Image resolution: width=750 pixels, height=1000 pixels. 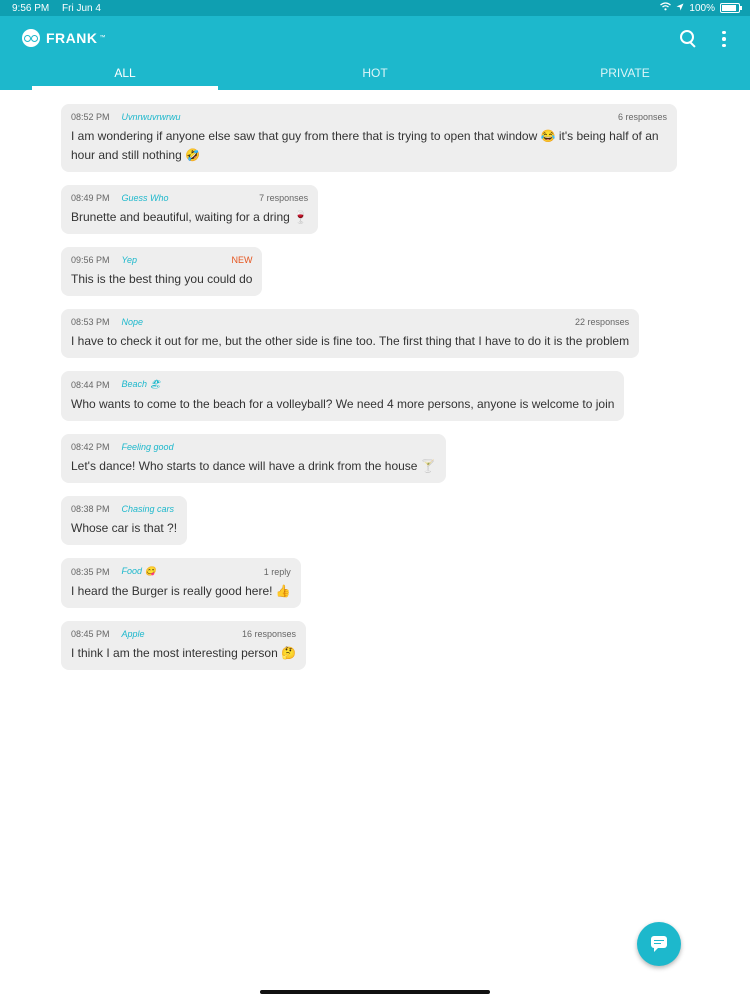 What do you see at coordinates (375, 8) in the screenshot?
I see `status-bar: 9:56 PM Fri Jun 4 100%` at bounding box center [375, 8].